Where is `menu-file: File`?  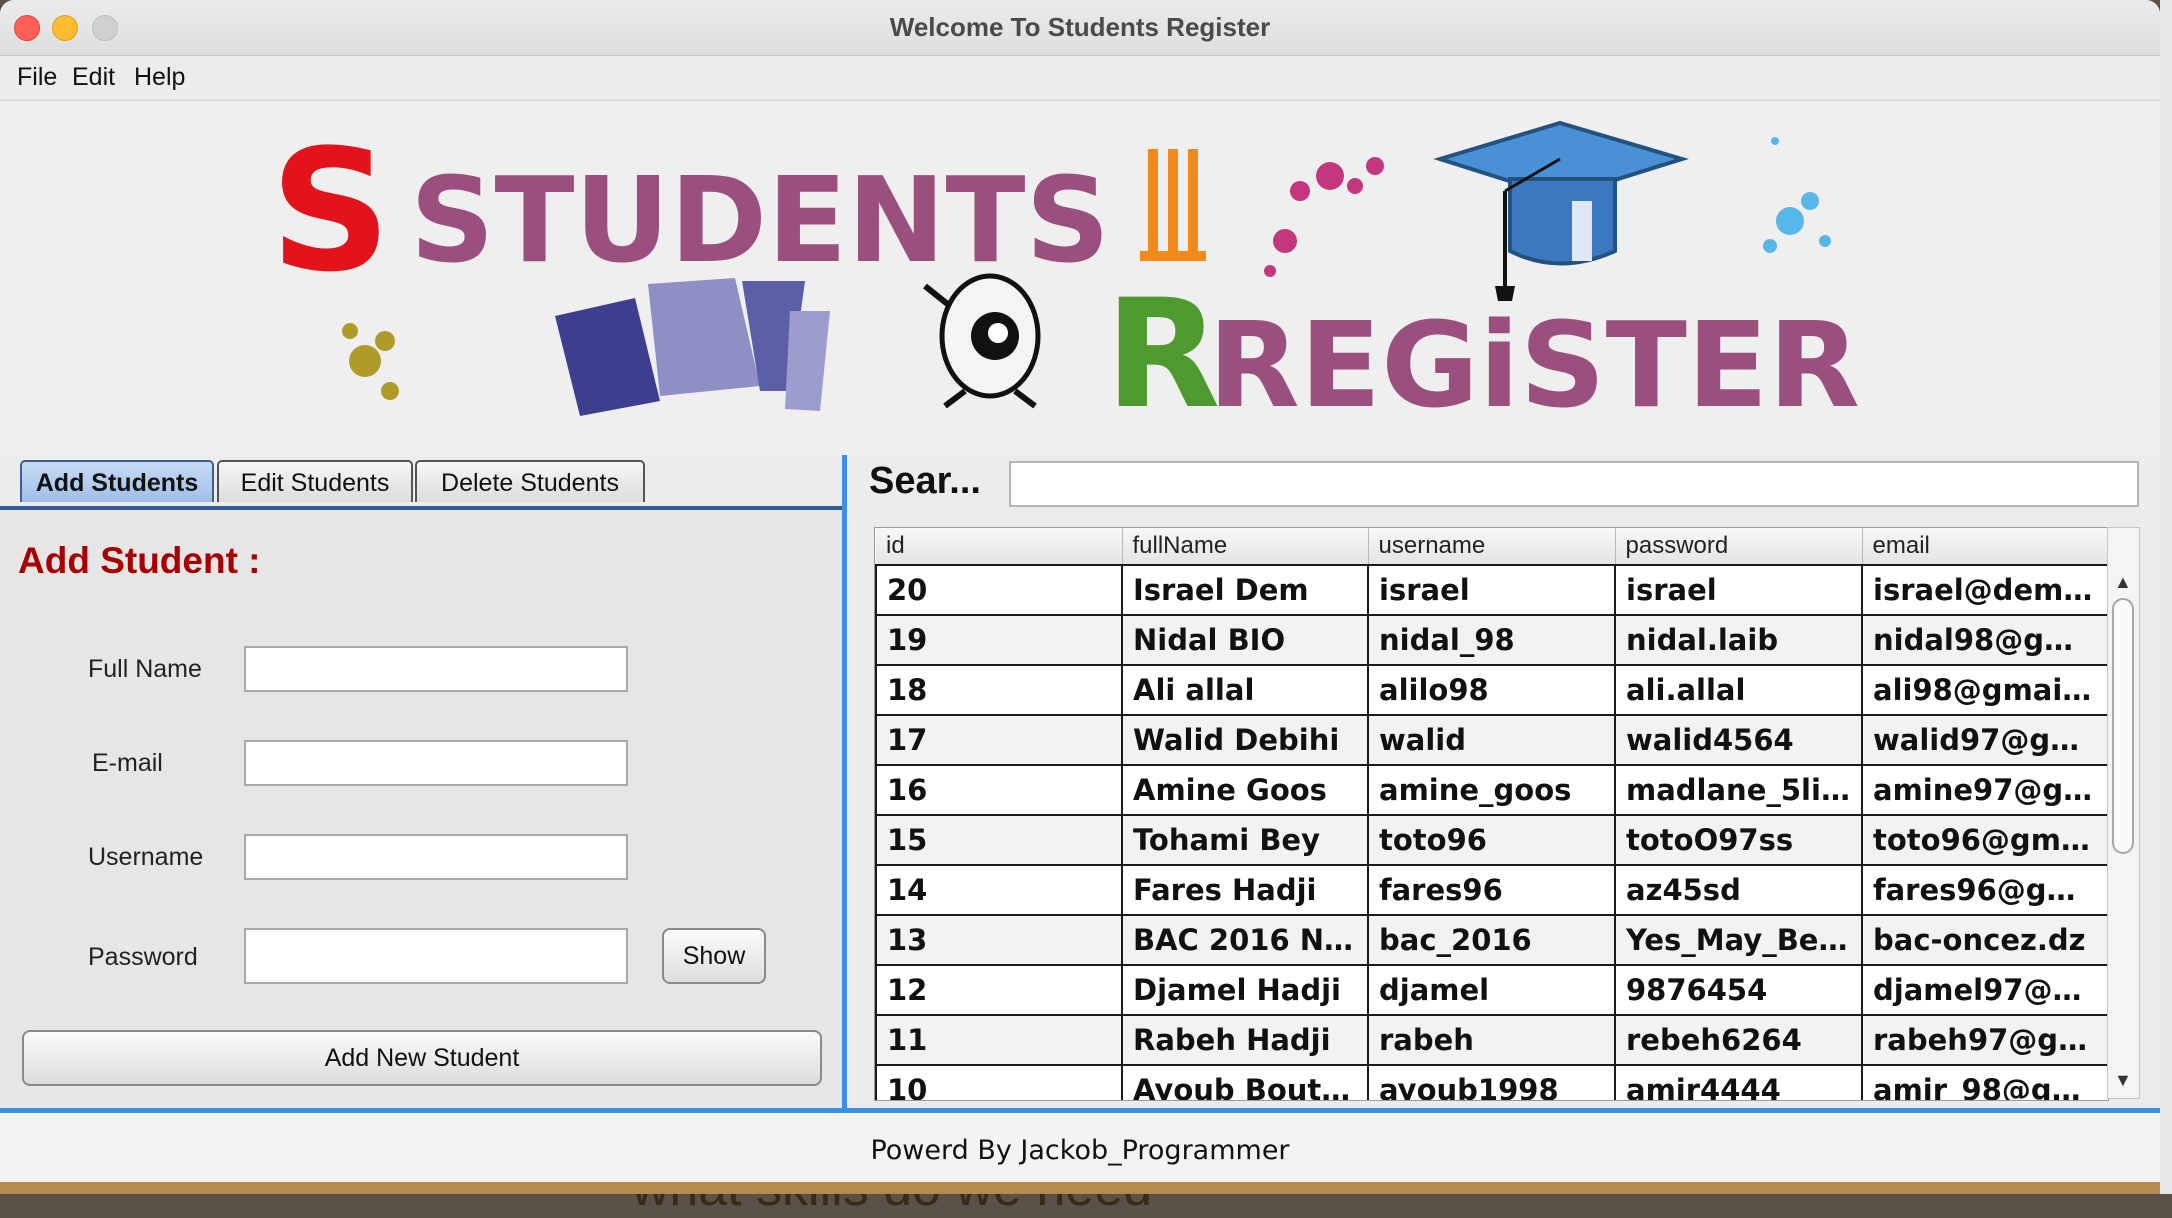
menu-file: File is located at coordinates (37, 77).